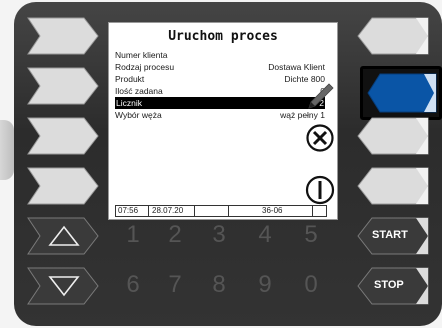 This screenshot has width=442, height=328. What do you see at coordinates (141, 55) in the screenshot?
I see `field-label: Numer klienta` at bounding box center [141, 55].